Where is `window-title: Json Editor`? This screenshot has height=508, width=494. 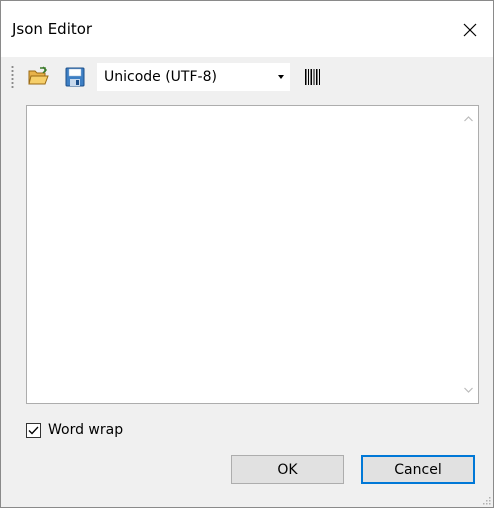 window-title: Json Editor is located at coordinates (52, 29).